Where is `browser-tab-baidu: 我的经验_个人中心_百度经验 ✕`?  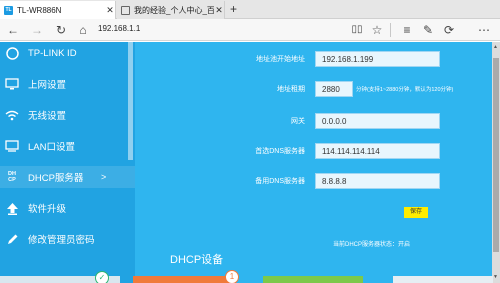
browser-tab-baidu: 我的经验_个人中心_百度经验 ✕ is located at coordinates (171, 10).